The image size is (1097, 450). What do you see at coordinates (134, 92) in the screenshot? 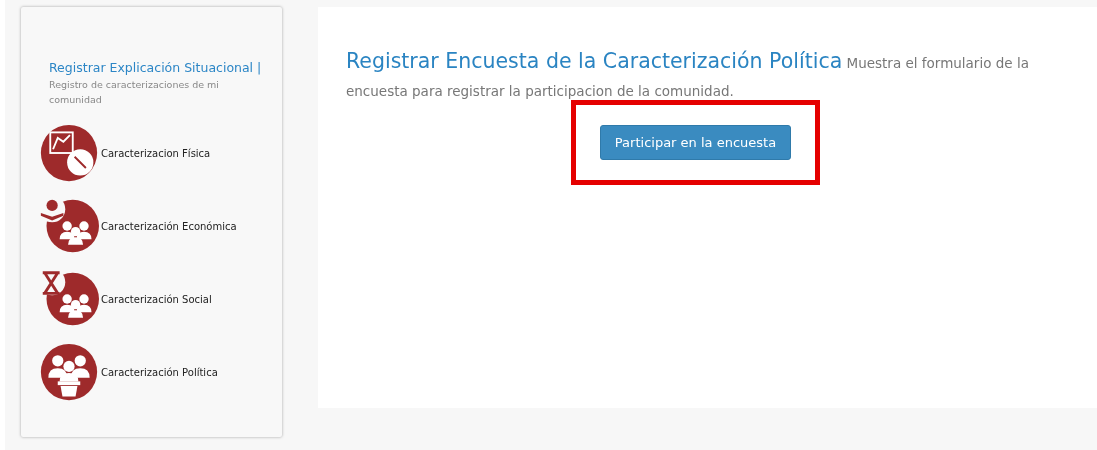
I see `sidebar-subtitle: Registro de caracterizaciones de mi comunidad` at bounding box center [134, 92].